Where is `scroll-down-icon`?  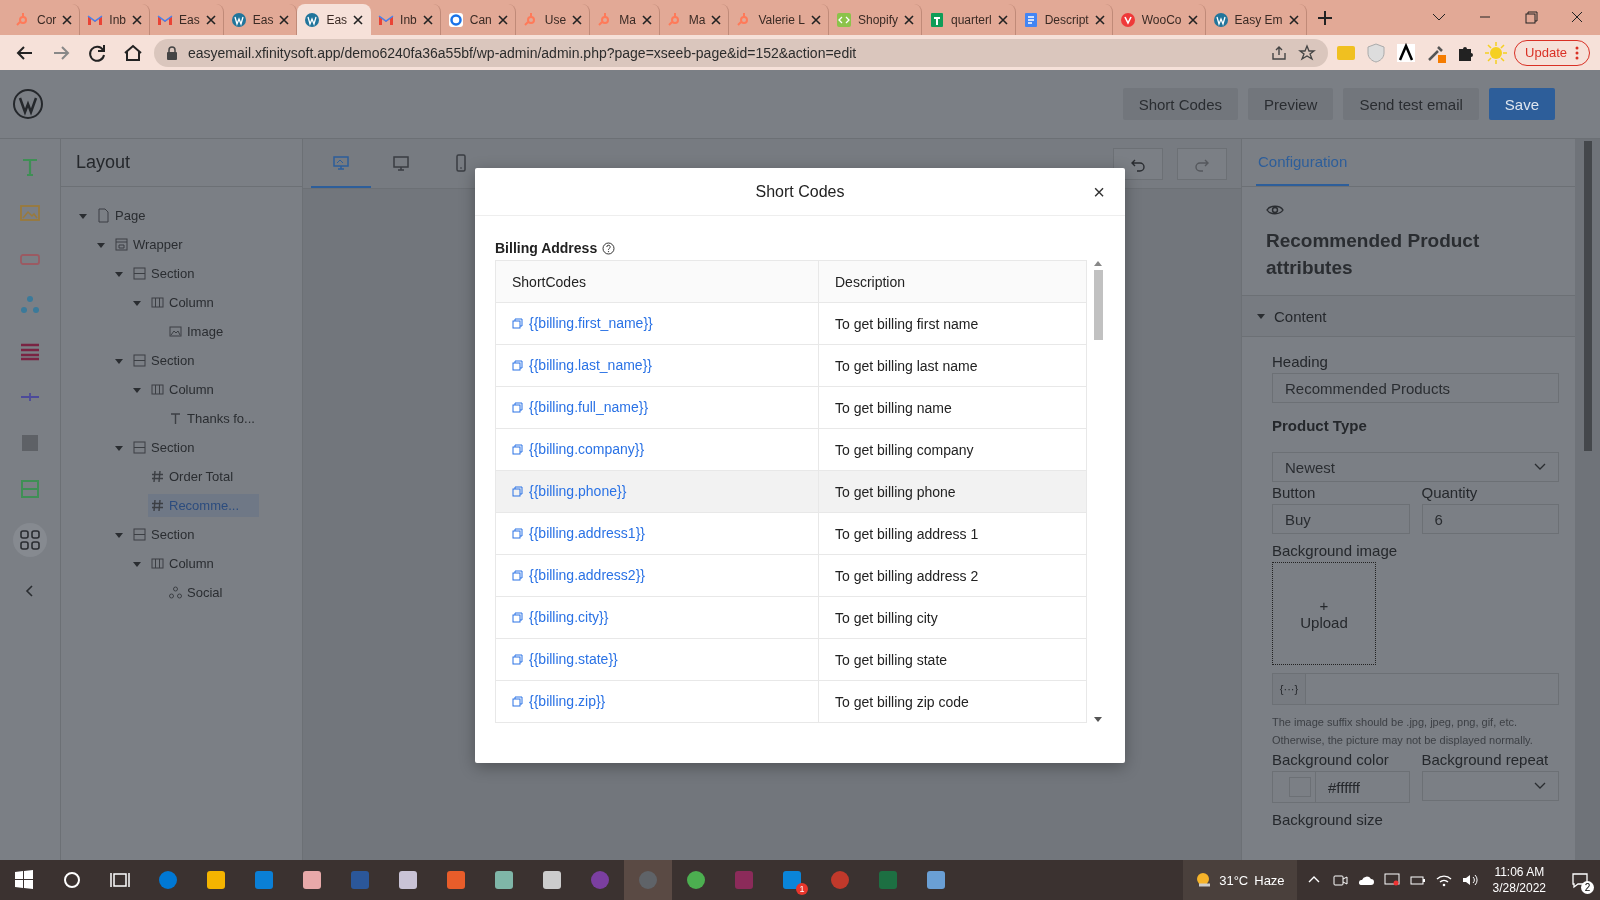
scroll-down-icon is located at coordinates (1098, 720).